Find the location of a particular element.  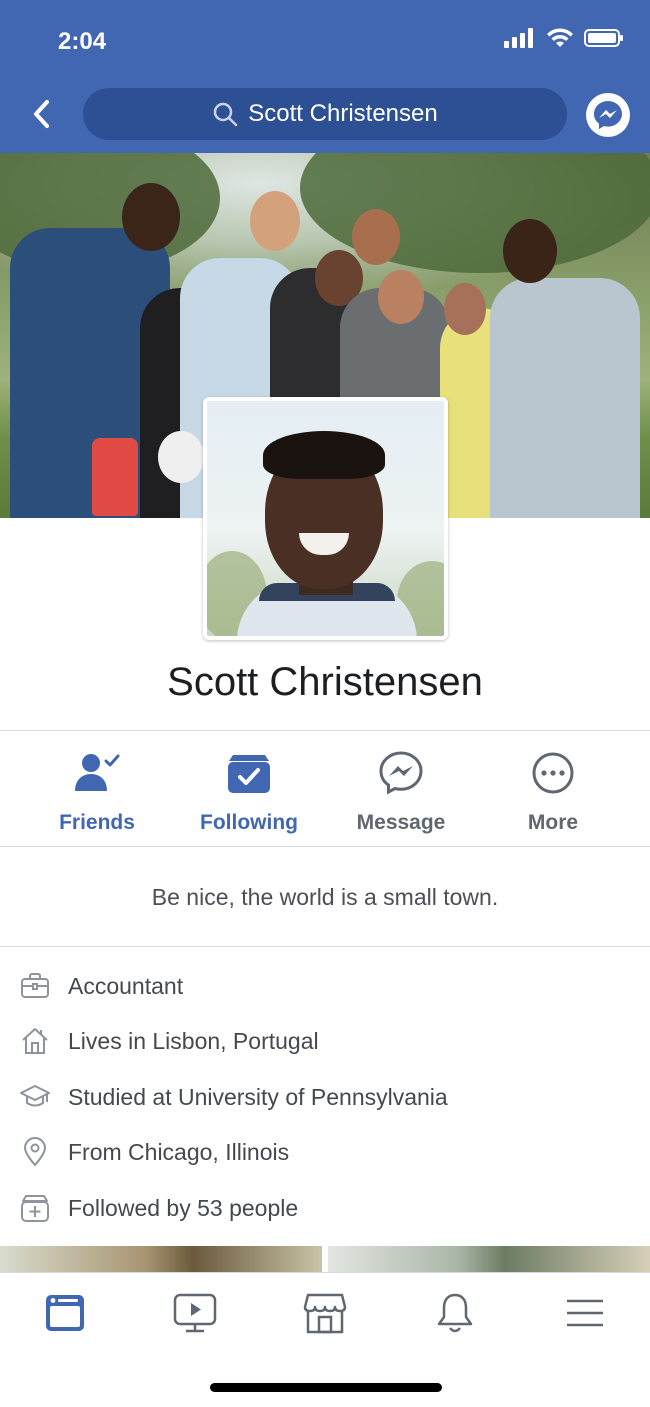

cover-cooler is located at coordinates (115, 477).